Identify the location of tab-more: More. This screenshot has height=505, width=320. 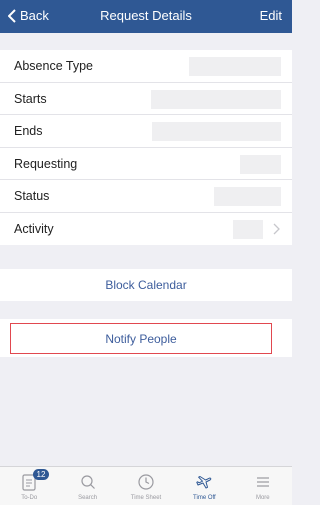
(263, 486).